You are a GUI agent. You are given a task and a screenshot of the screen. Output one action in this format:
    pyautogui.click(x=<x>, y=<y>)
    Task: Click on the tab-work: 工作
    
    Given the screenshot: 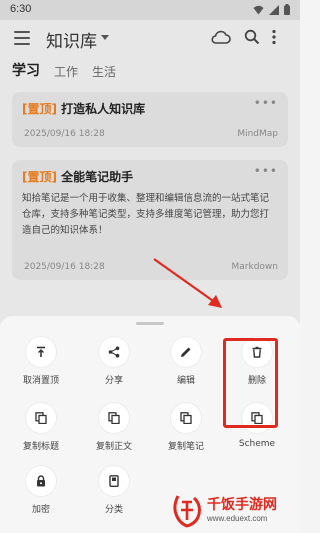 What is the action you would take?
    pyautogui.click(x=66, y=71)
    